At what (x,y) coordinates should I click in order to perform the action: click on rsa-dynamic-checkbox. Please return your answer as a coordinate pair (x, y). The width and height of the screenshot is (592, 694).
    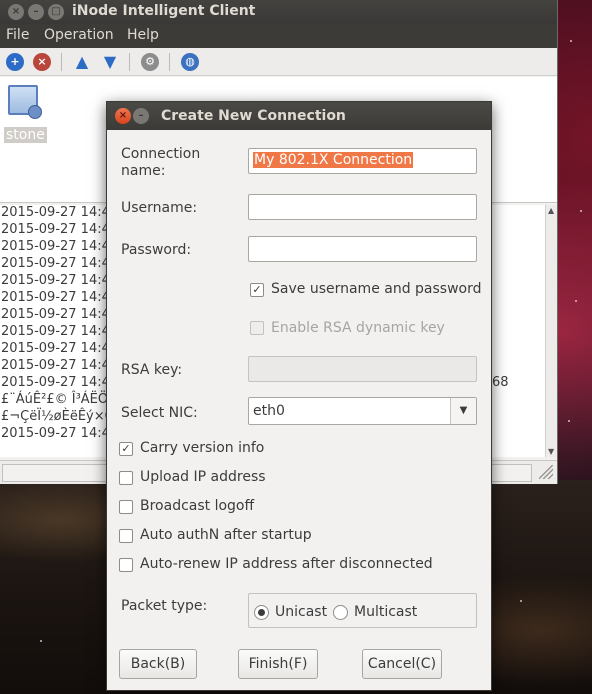
    Looking at the image, I should click on (257, 328).